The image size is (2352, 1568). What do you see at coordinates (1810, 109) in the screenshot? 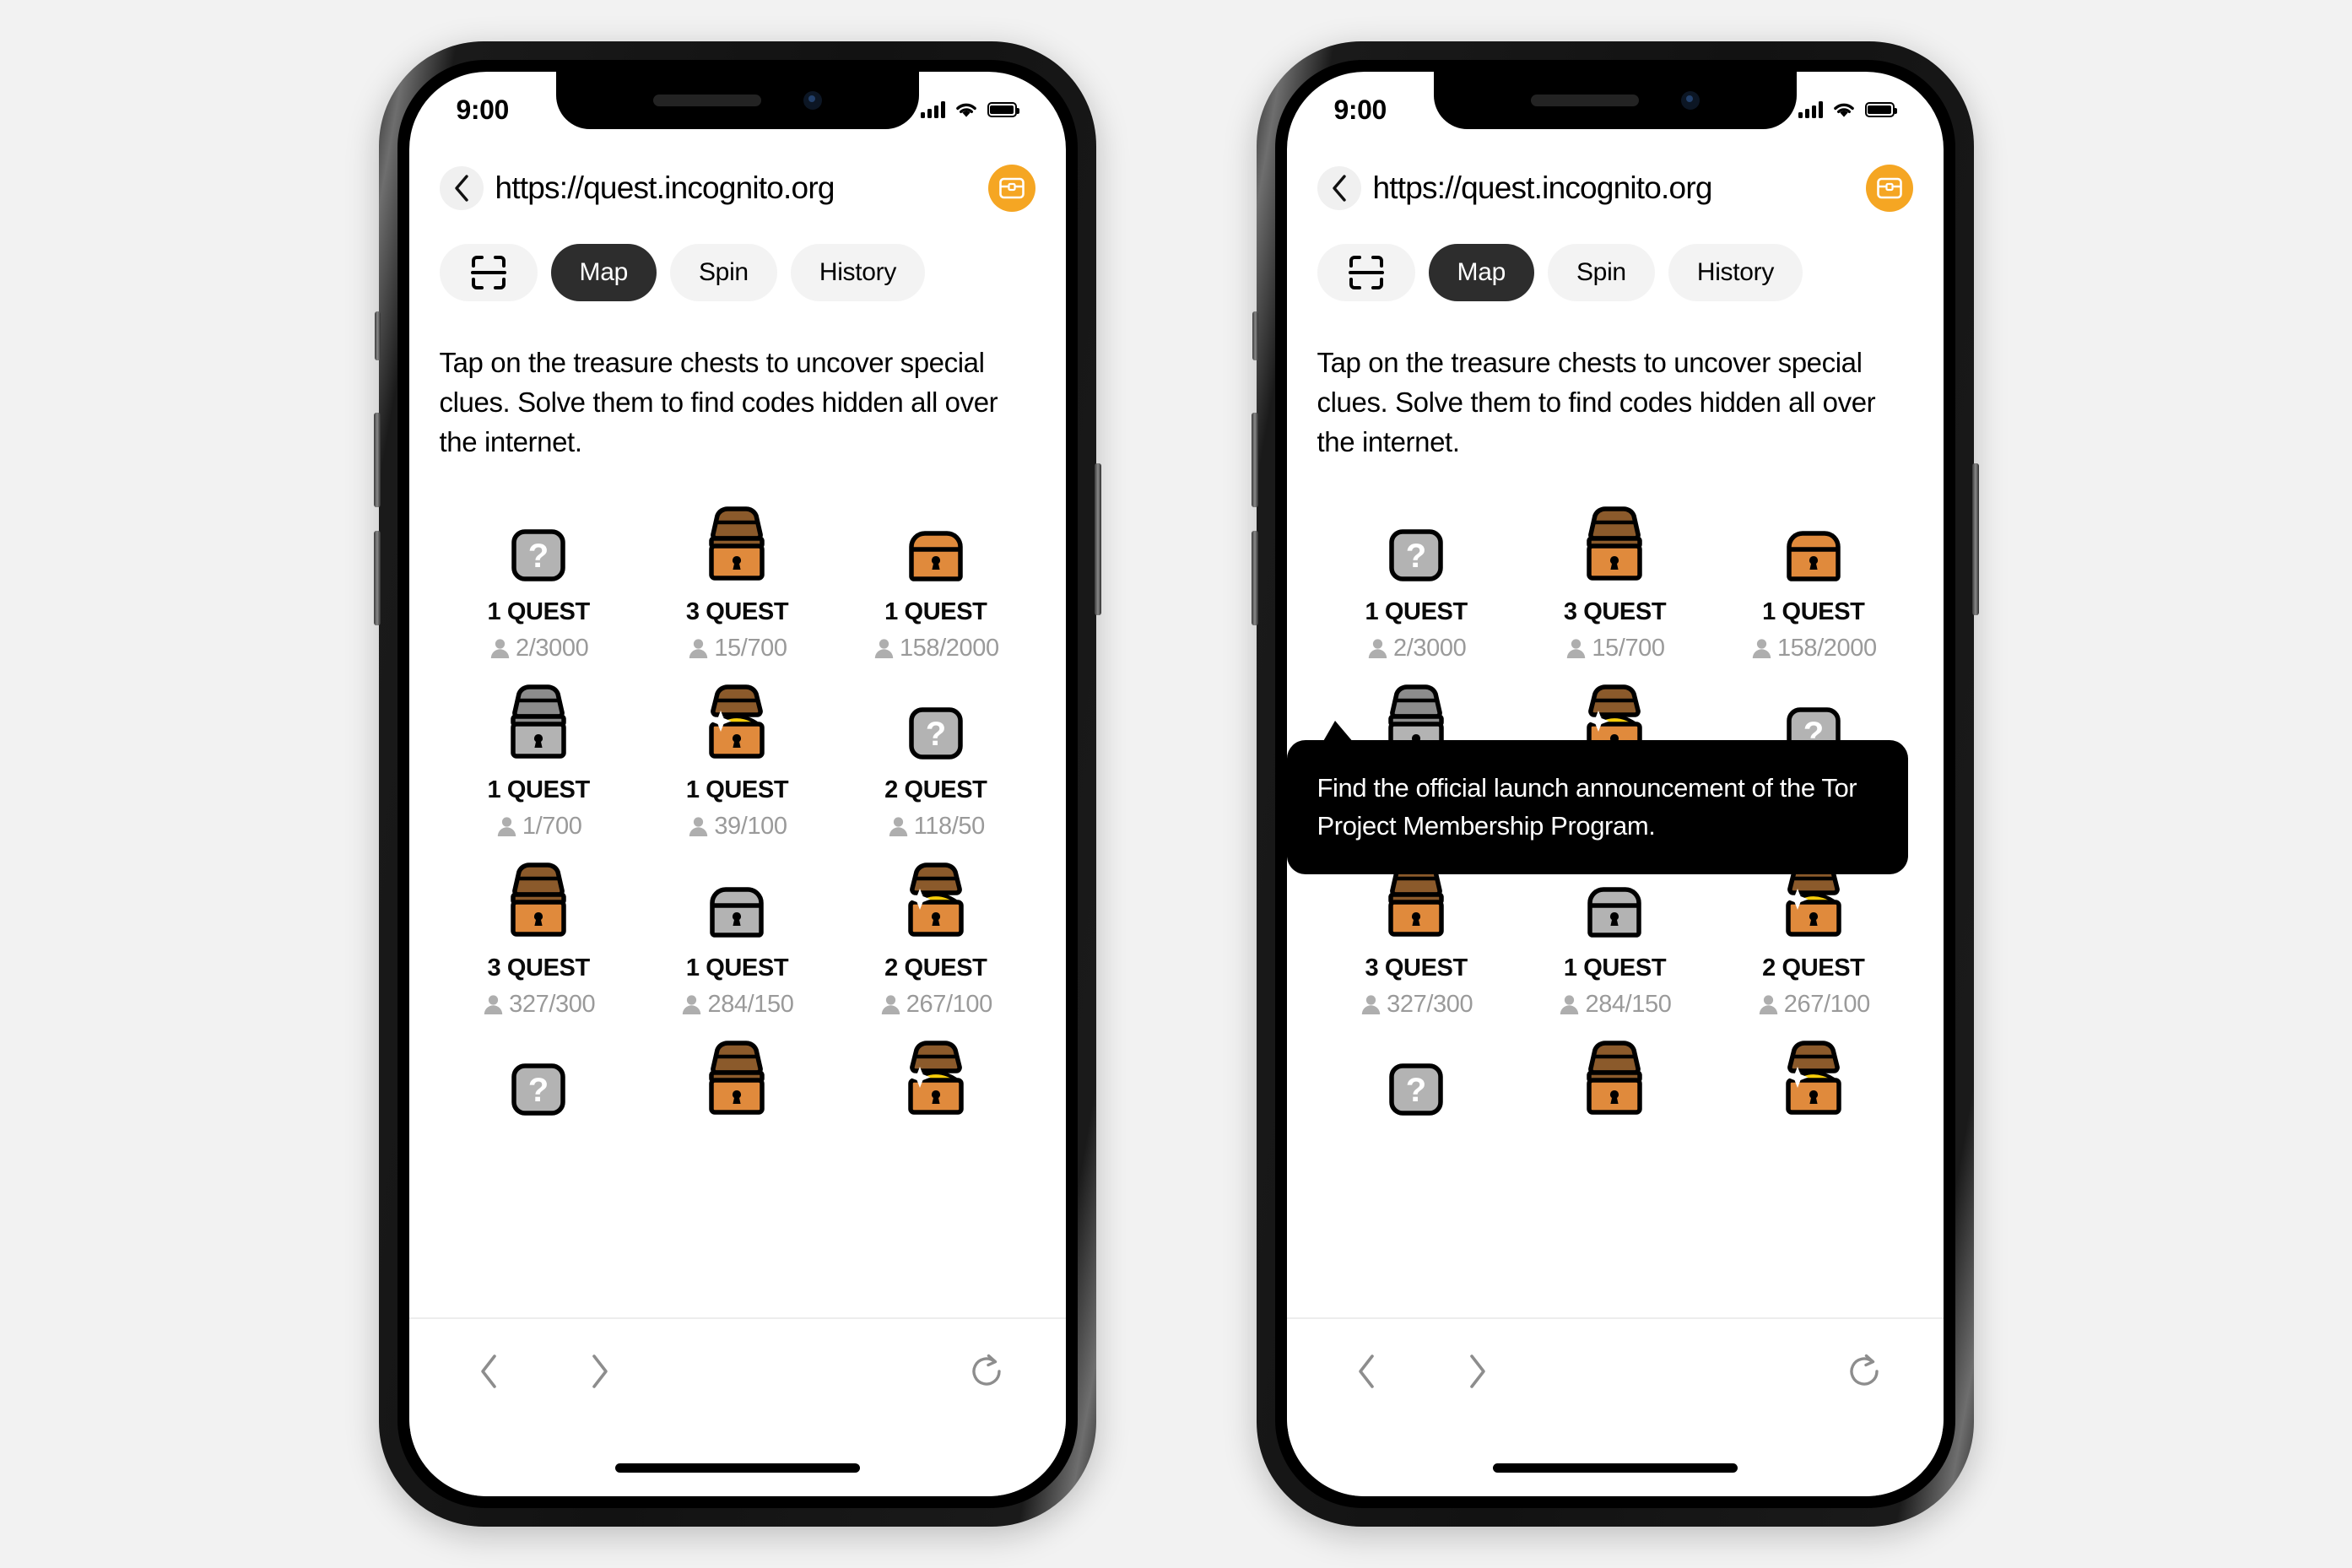
I see `cellular-bars-icon` at bounding box center [1810, 109].